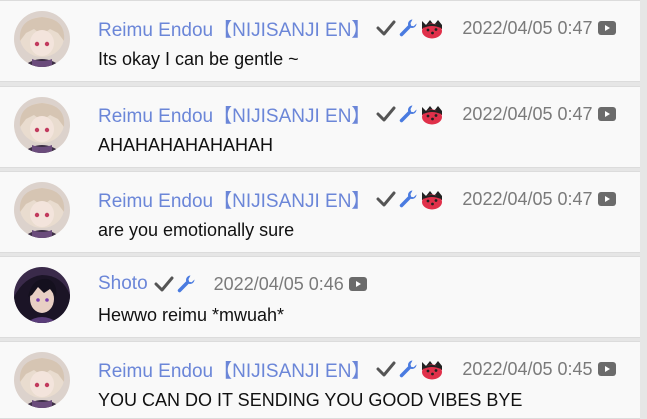  I want to click on message-text: are you emotionally sure, so click(196, 230).